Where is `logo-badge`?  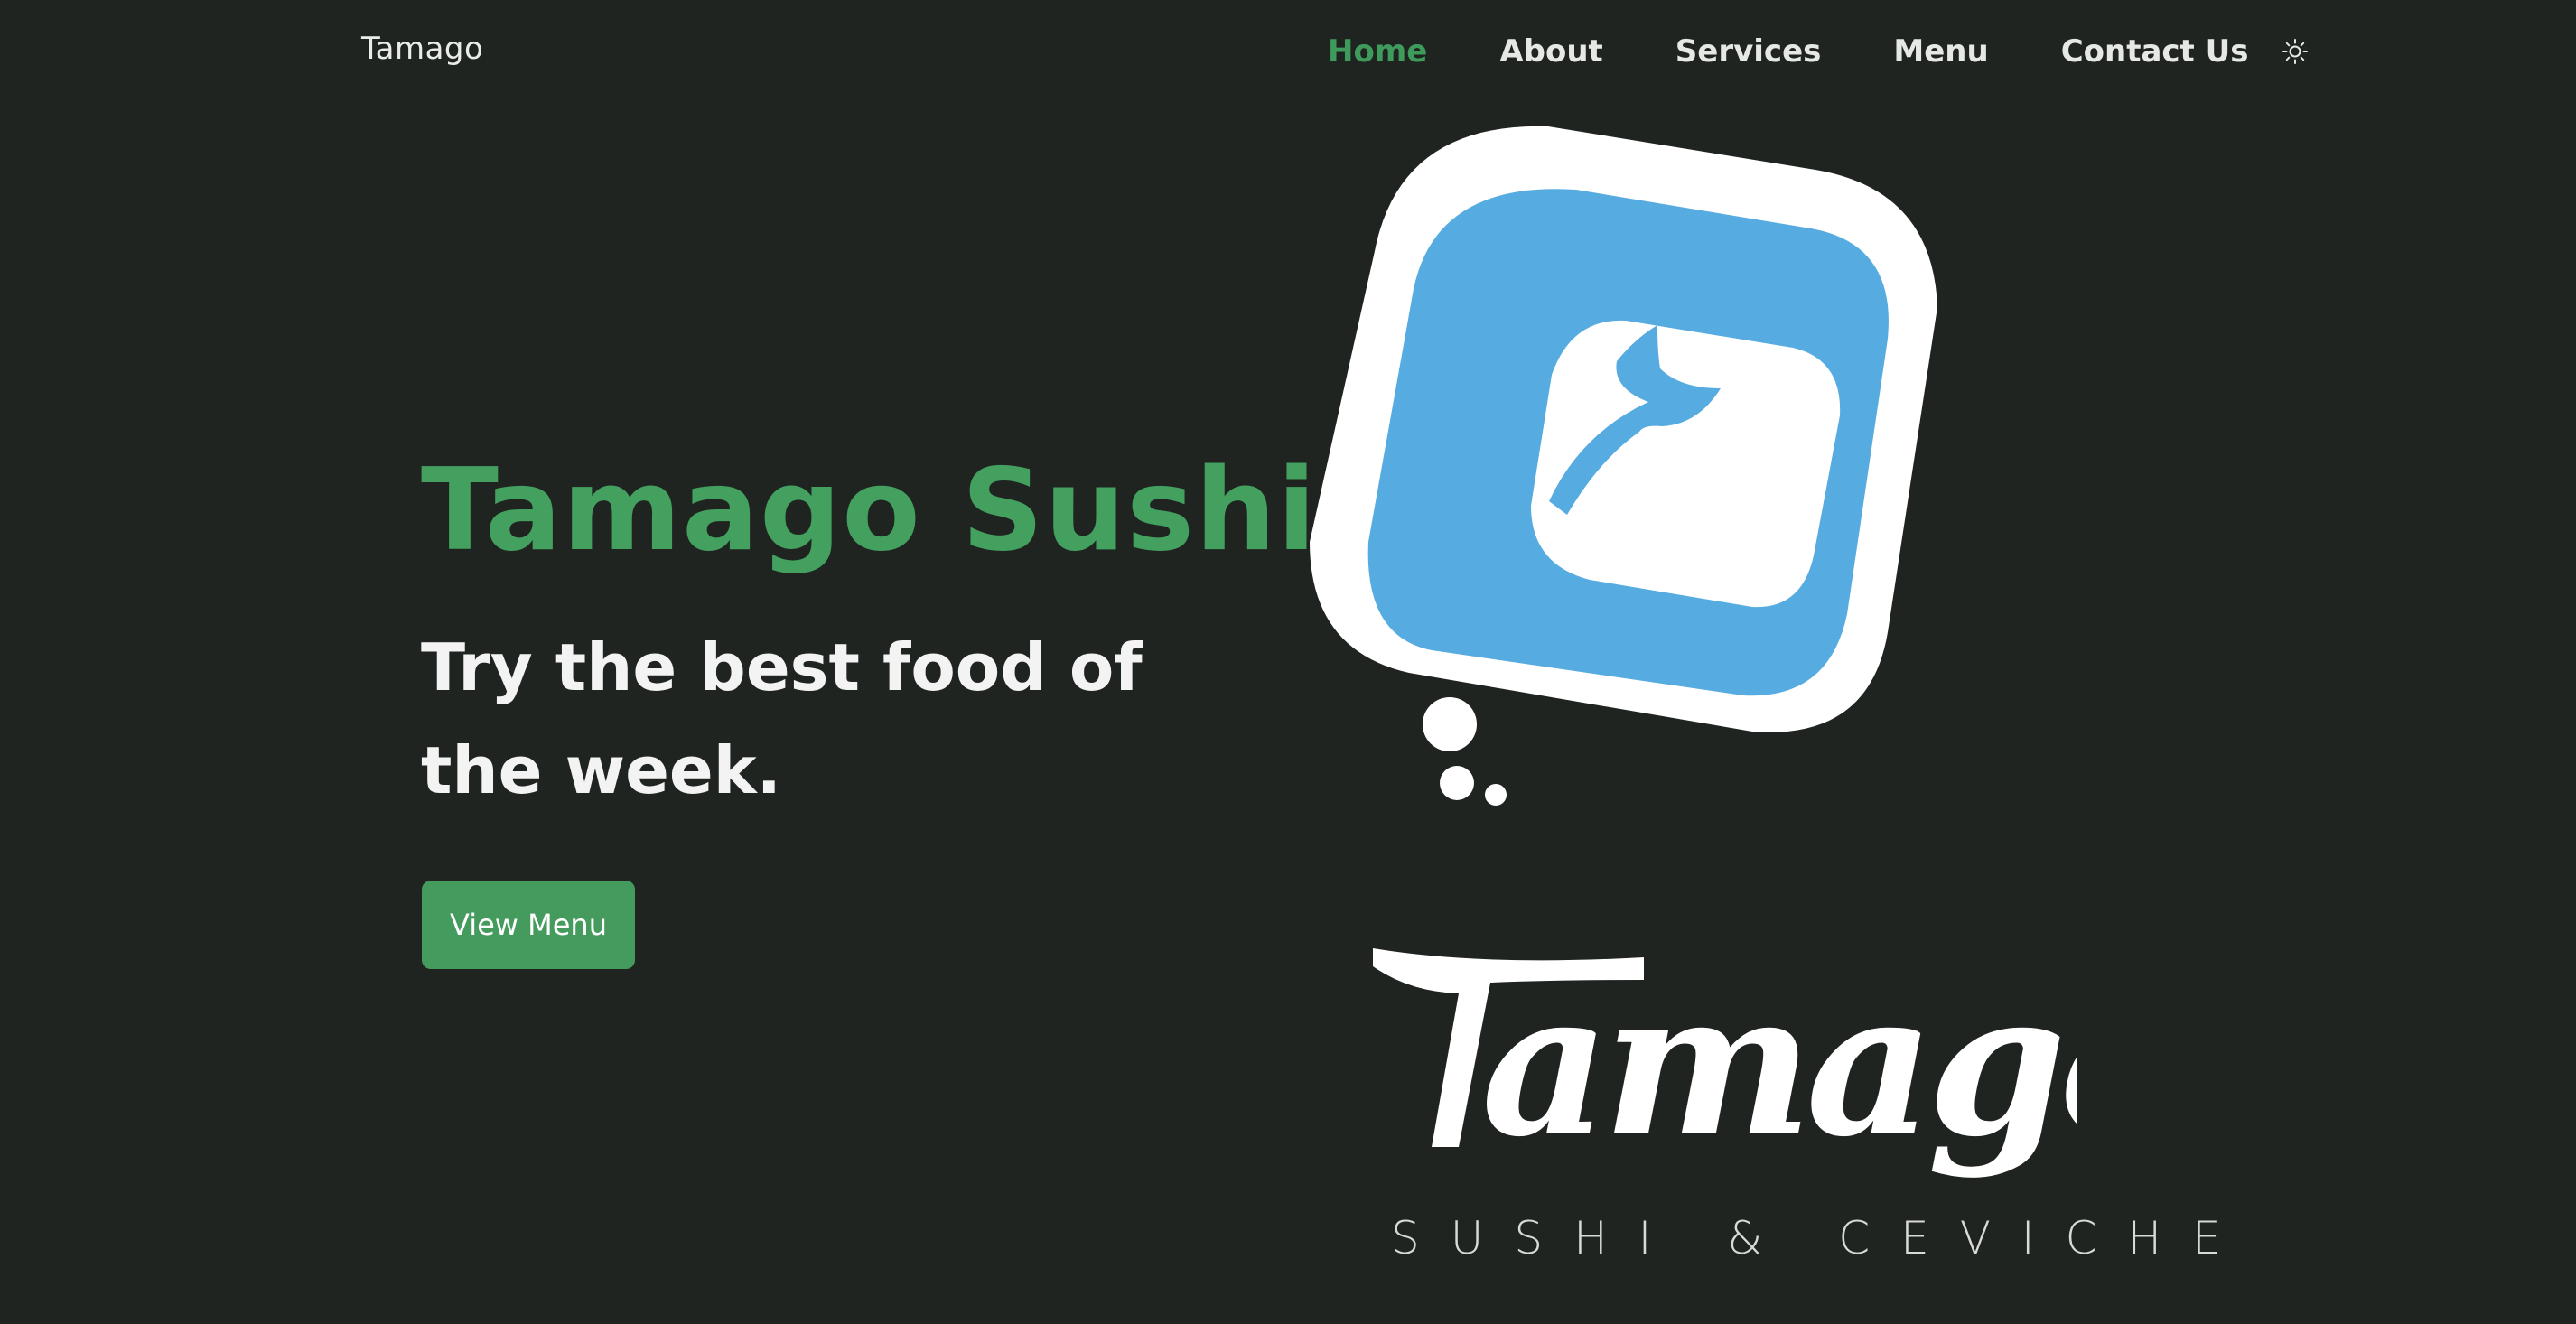 logo-badge is located at coordinates (1623, 466).